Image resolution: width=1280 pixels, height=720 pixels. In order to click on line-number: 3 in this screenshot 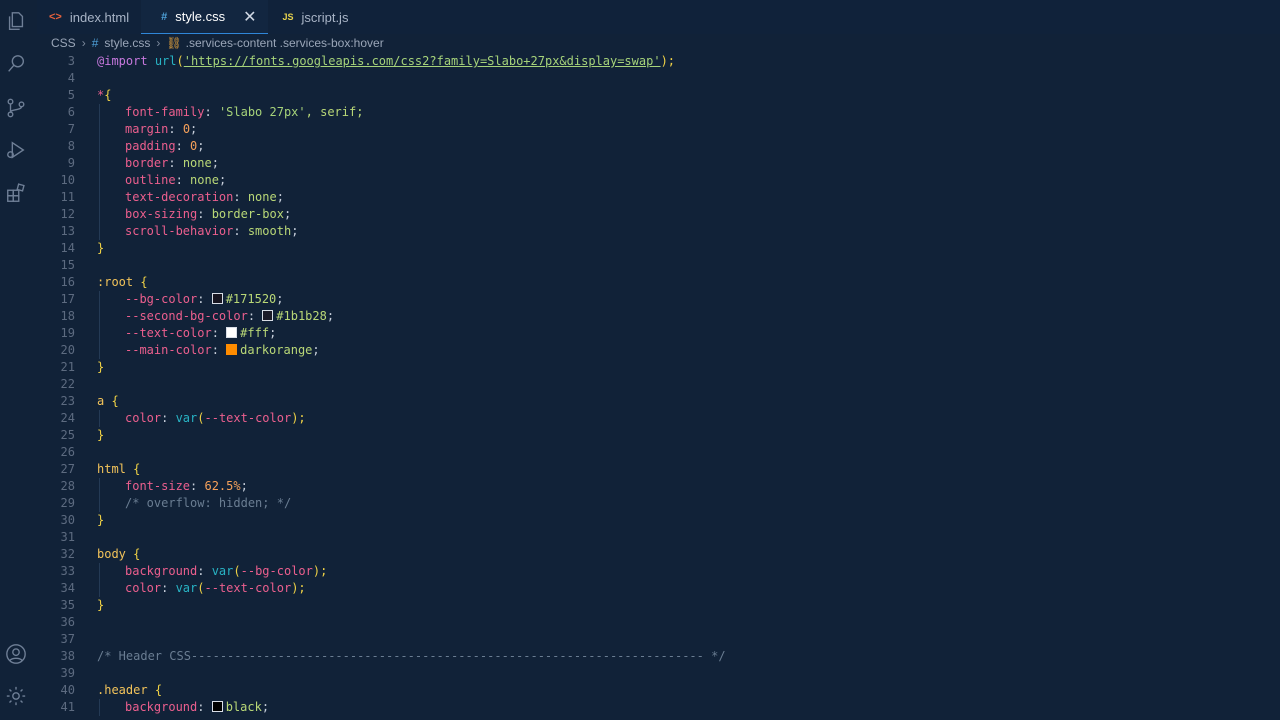, I will do `click(71, 61)`.